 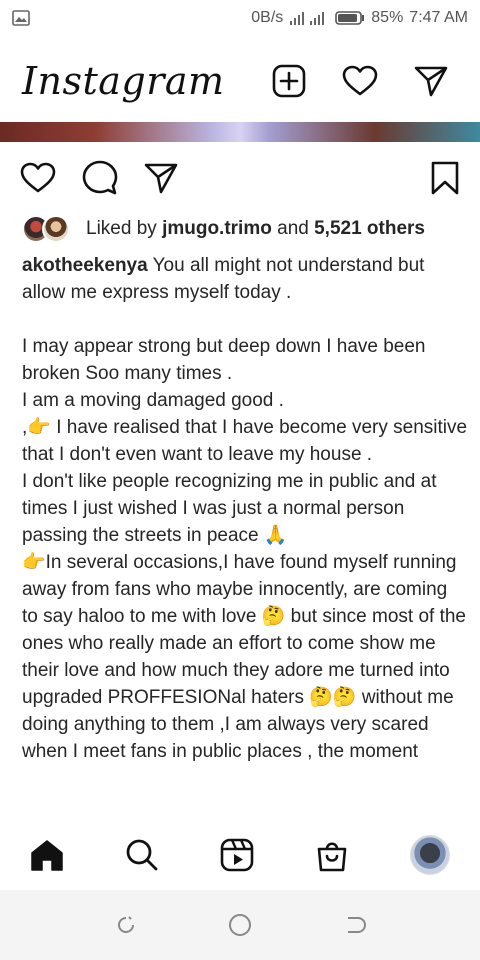 I want to click on post-actions, so click(x=240, y=178).